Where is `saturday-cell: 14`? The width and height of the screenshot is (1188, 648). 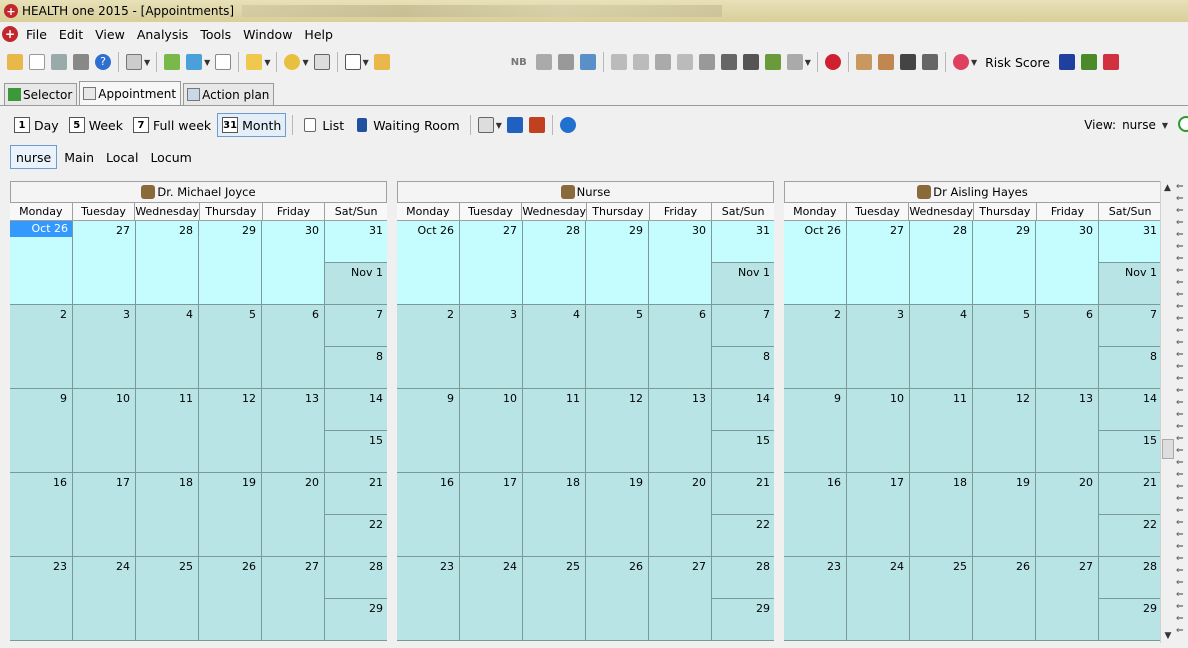 saturday-cell: 14 is located at coordinates (743, 410).